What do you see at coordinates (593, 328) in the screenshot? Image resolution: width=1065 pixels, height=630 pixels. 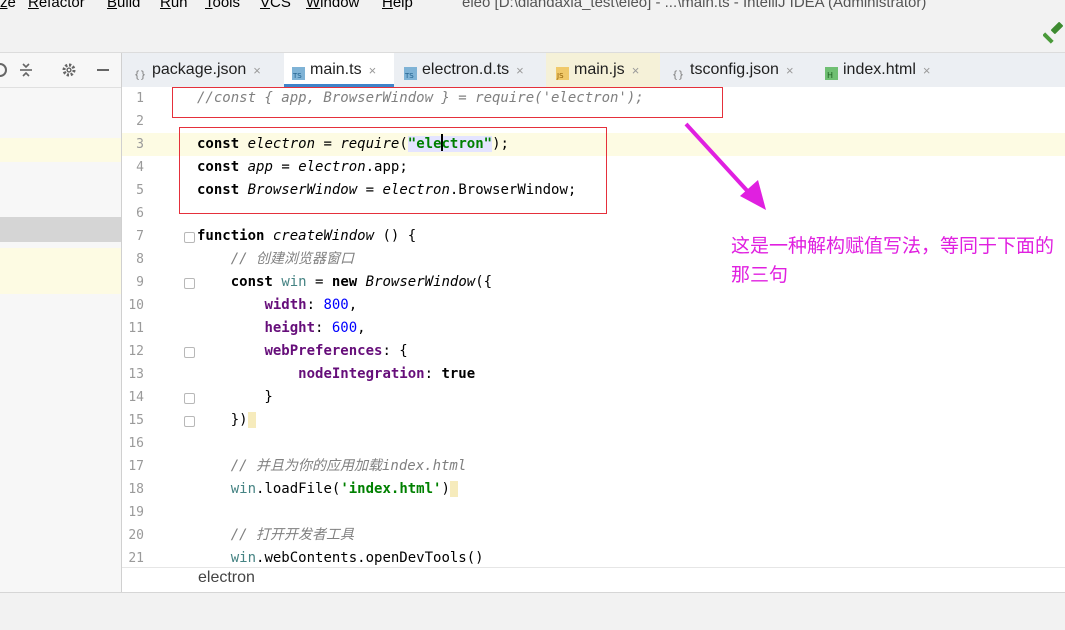 I see `code-line: 11 height: 600,` at bounding box center [593, 328].